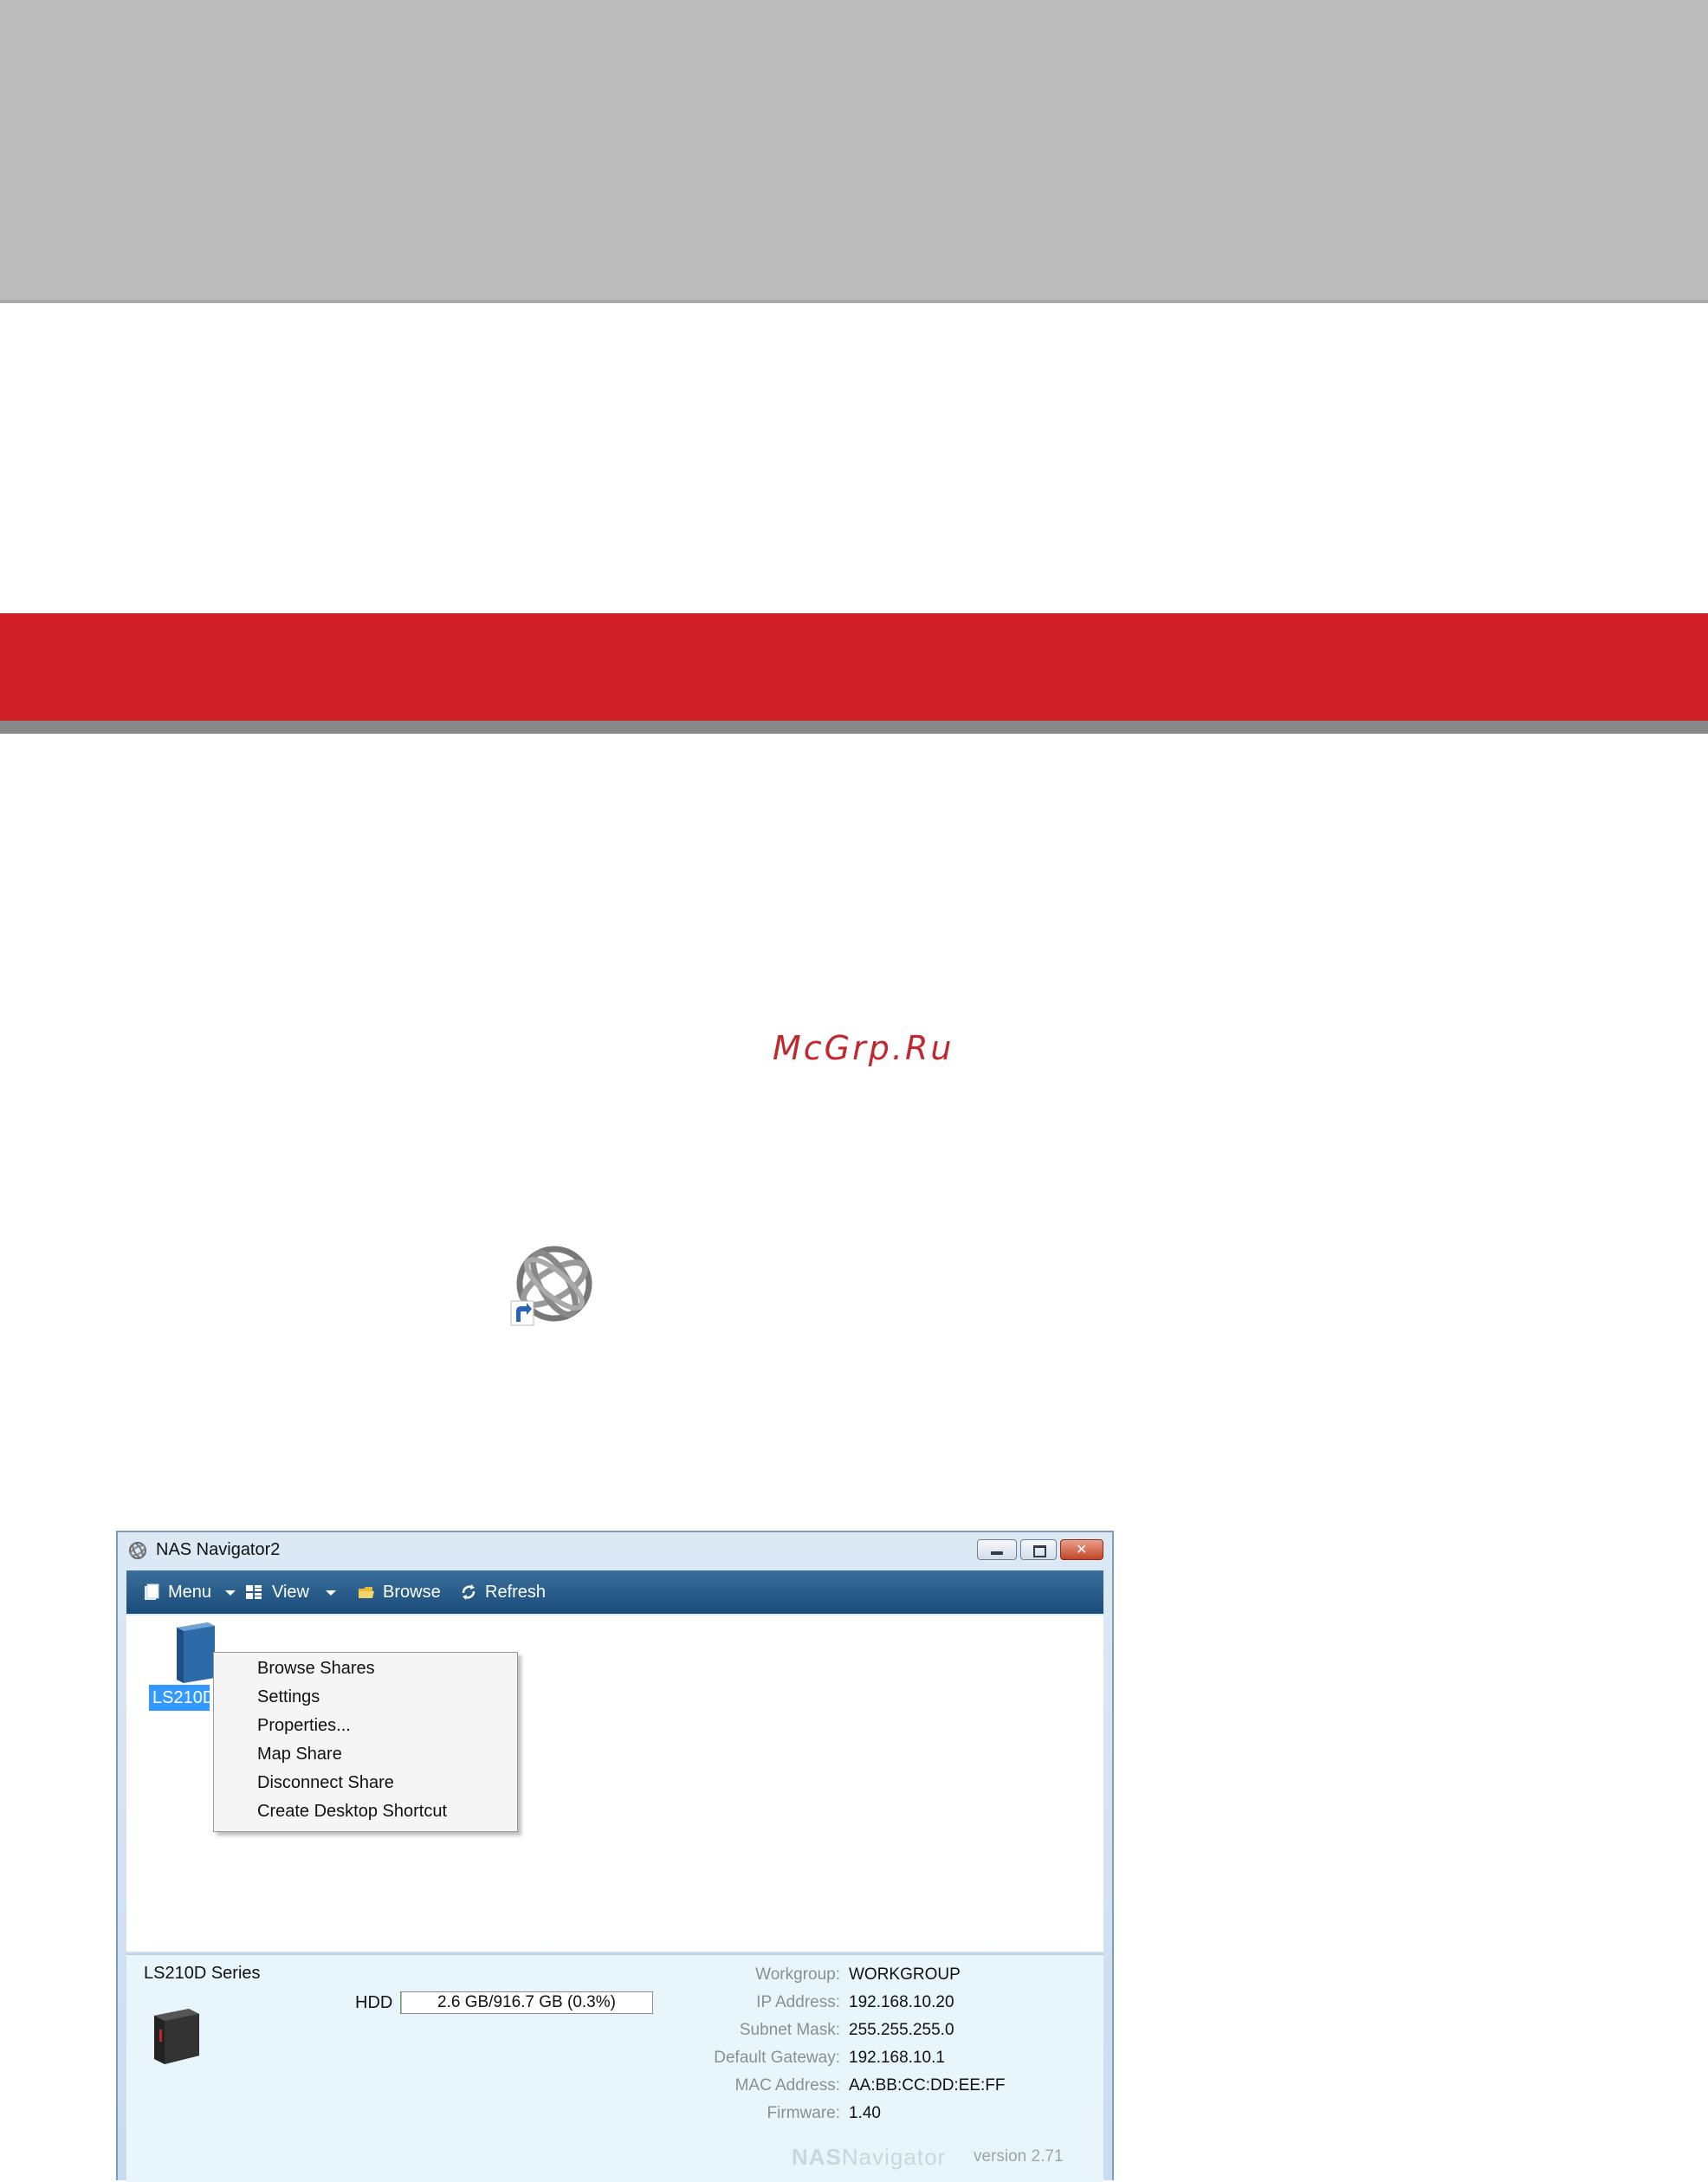  I want to click on browse-button: Browse, so click(402, 1592).